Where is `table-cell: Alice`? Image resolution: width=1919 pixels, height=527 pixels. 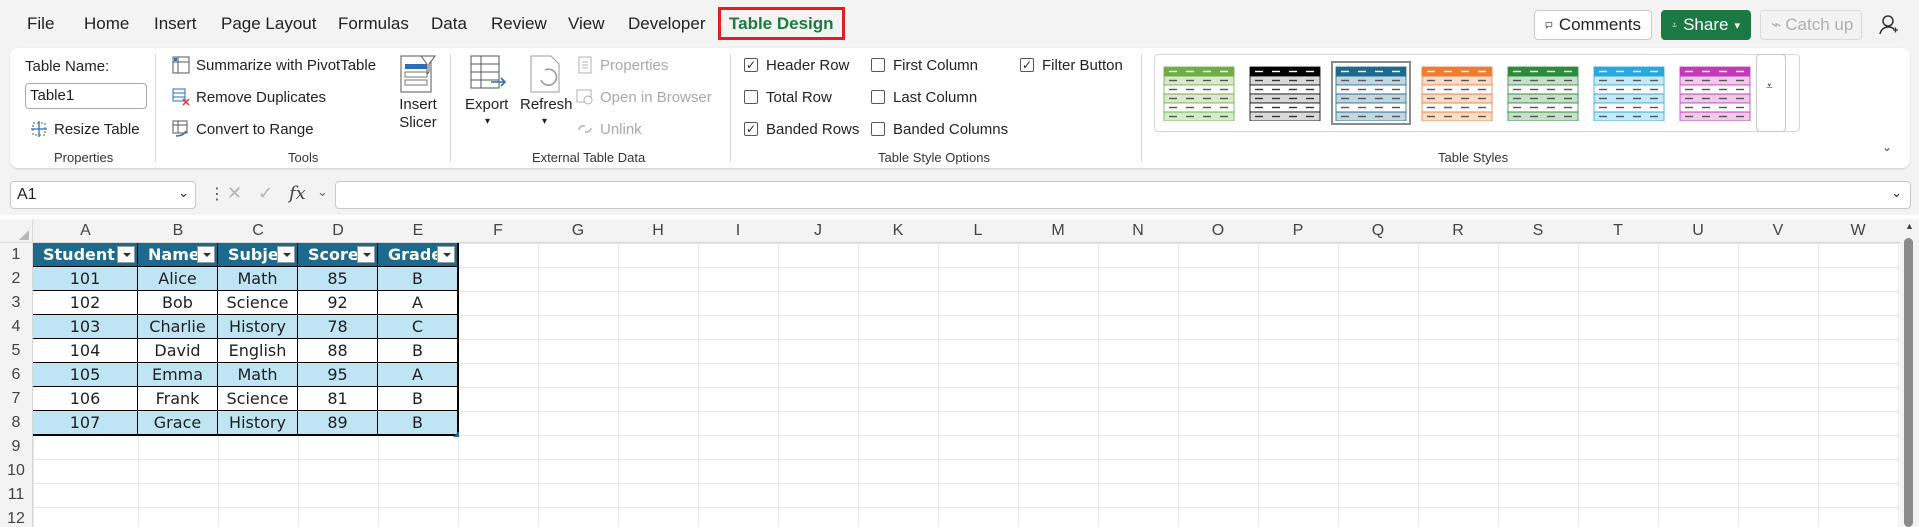 table-cell: Alice is located at coordinates (178, 279).